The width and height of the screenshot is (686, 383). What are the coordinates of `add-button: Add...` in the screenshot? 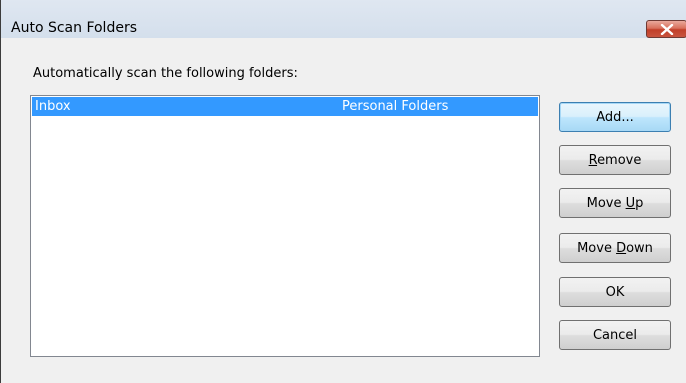 It's located at (615, 117).